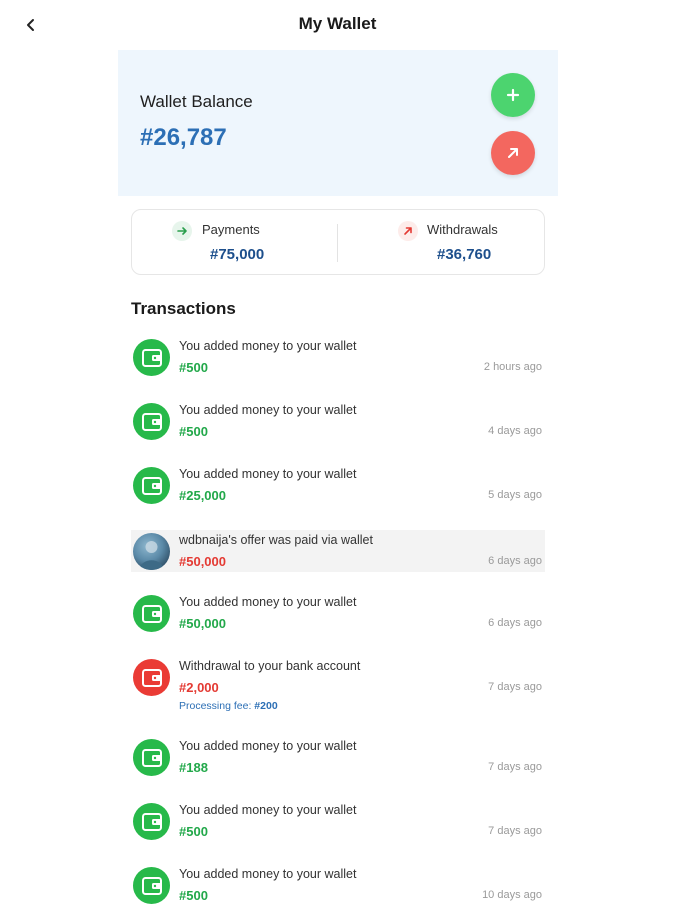 The image size is (675, 904). Describe the element at coordinates (215, 706) in the screenshot. I see `processing-fee-label: Processing fee:` at that location.